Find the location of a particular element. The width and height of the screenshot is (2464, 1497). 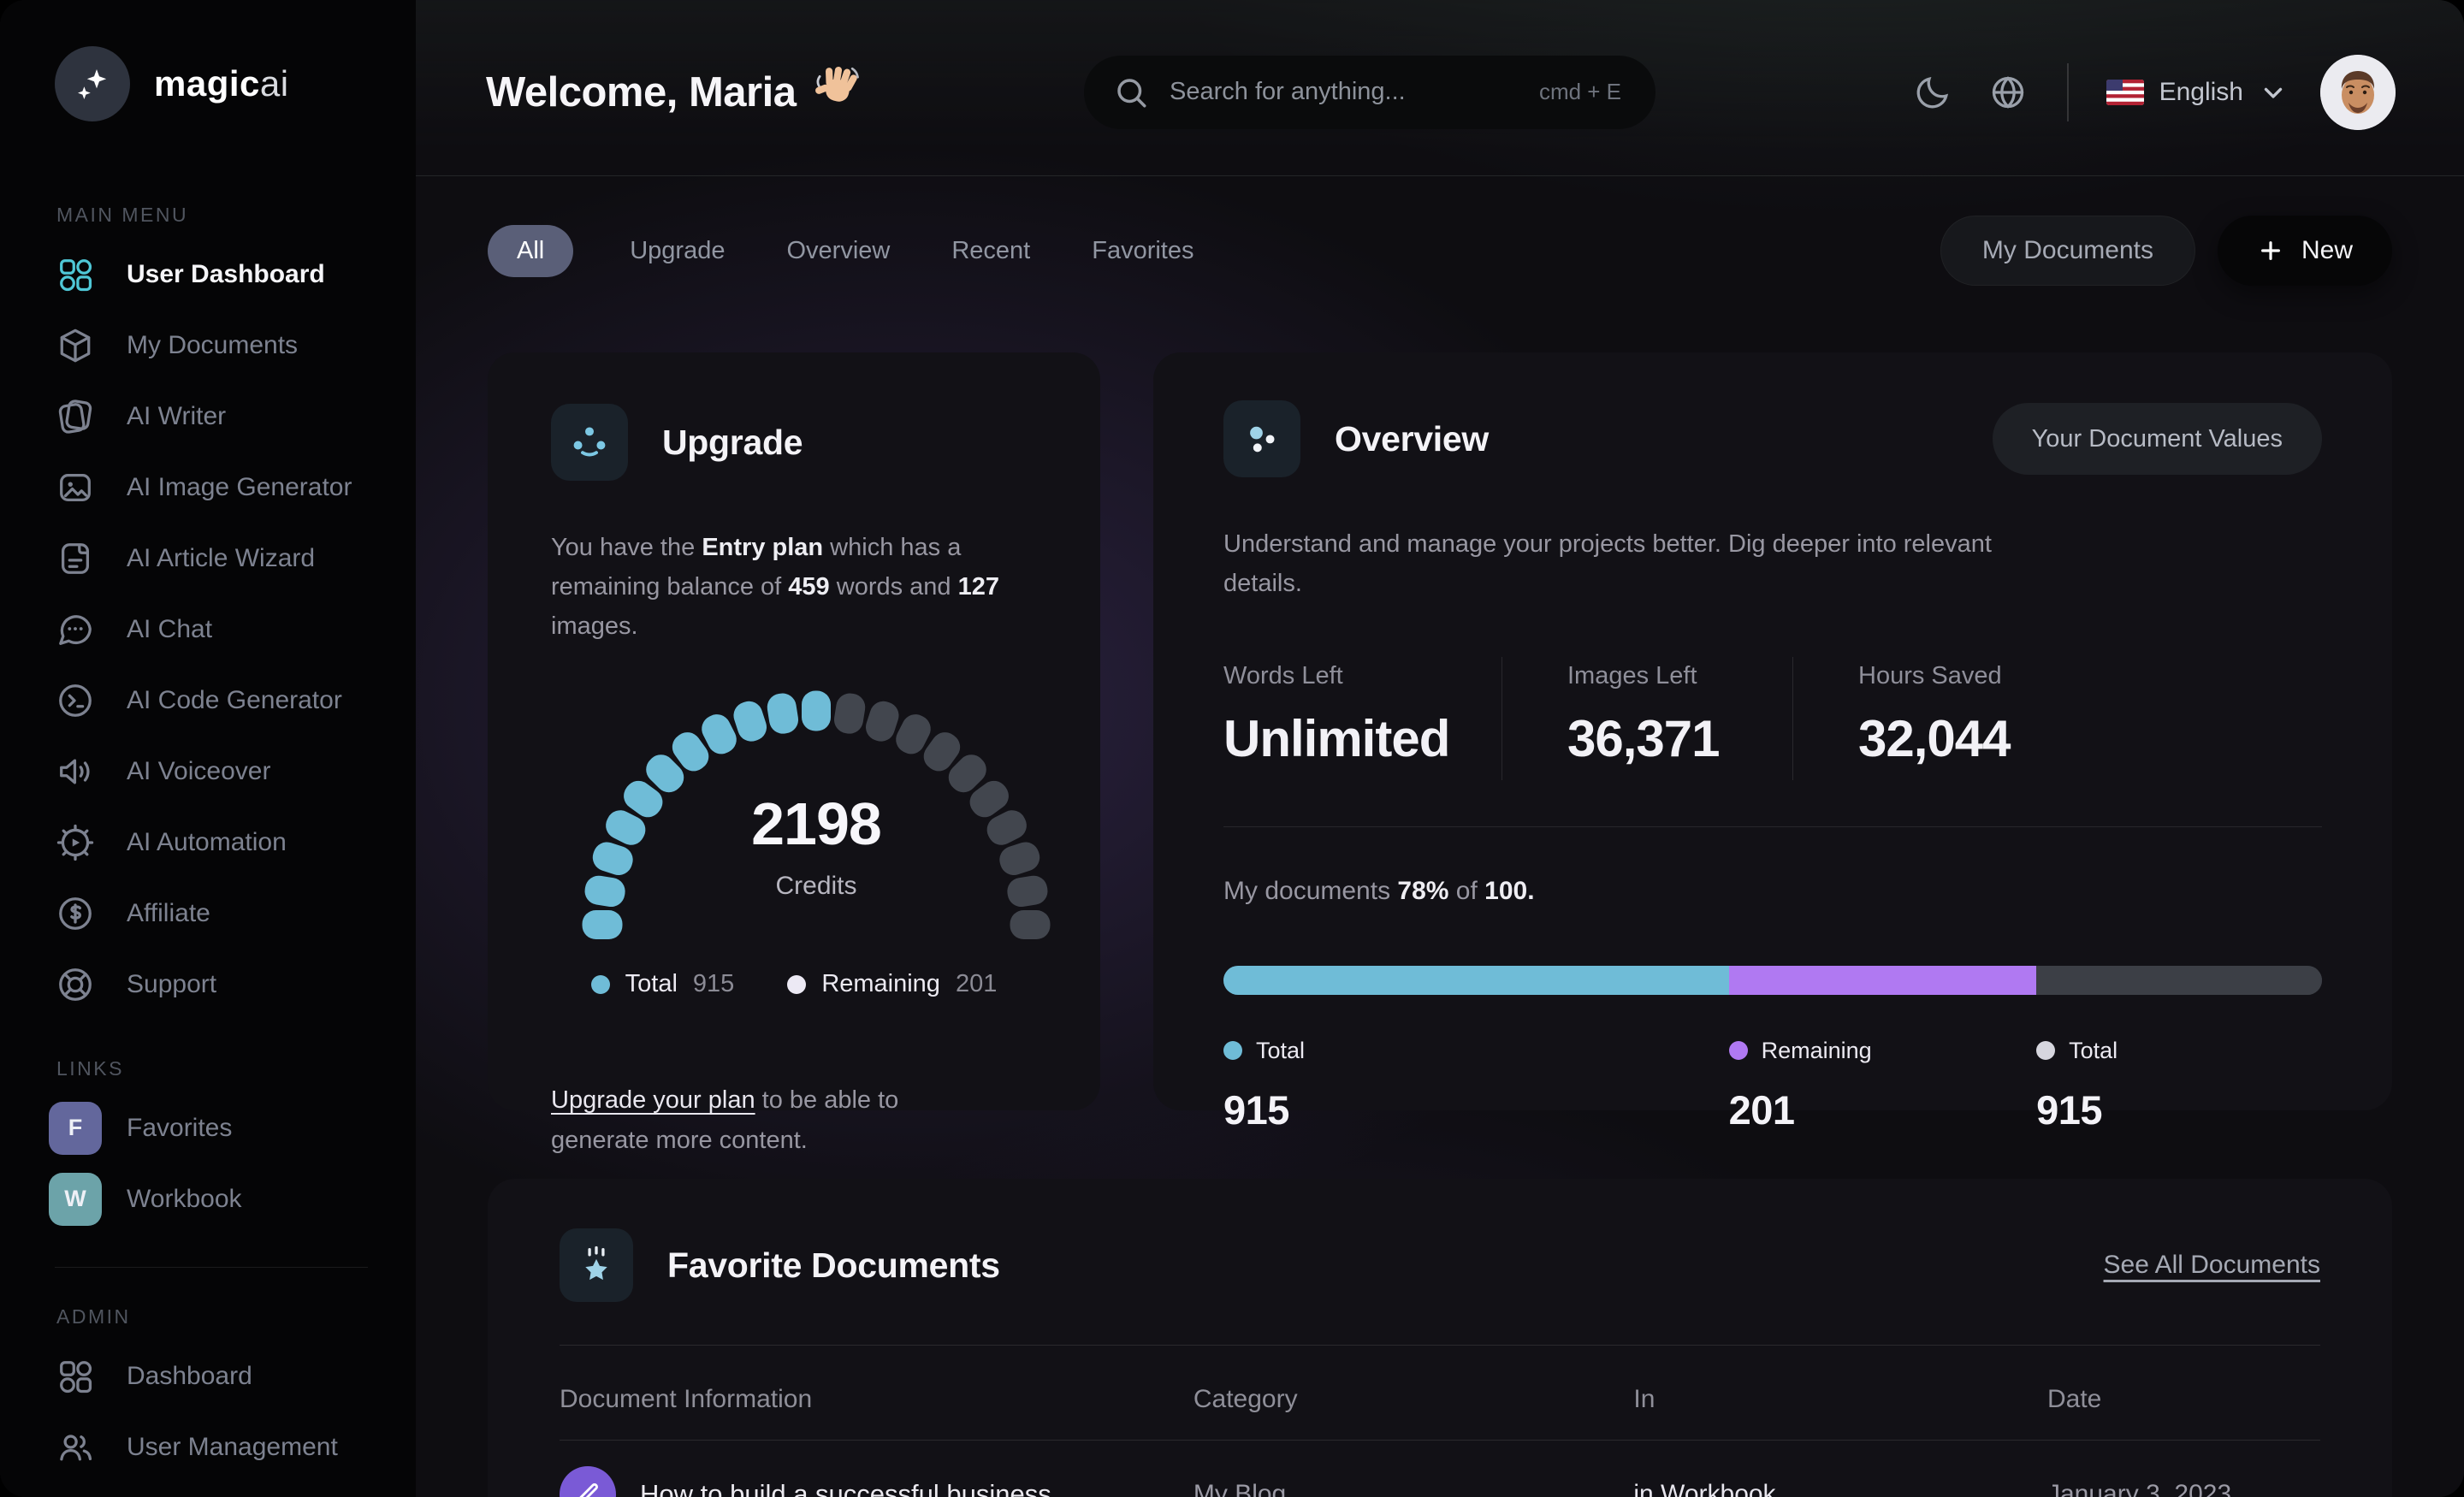

sidebar-item-label: AI Article Wizard is located at coordinates (221, 557).